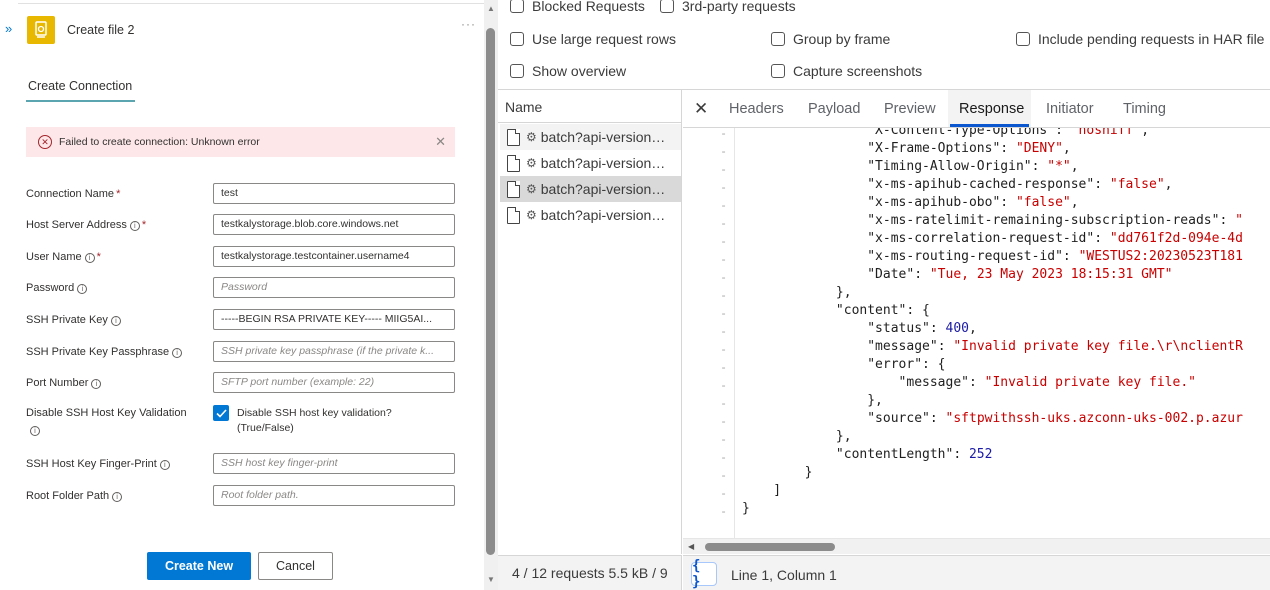 This screenshot has height=590, width=1270. Describe the element at coordinates (991, 109) in the screenshot. I see `tab-response: Response` at that location.